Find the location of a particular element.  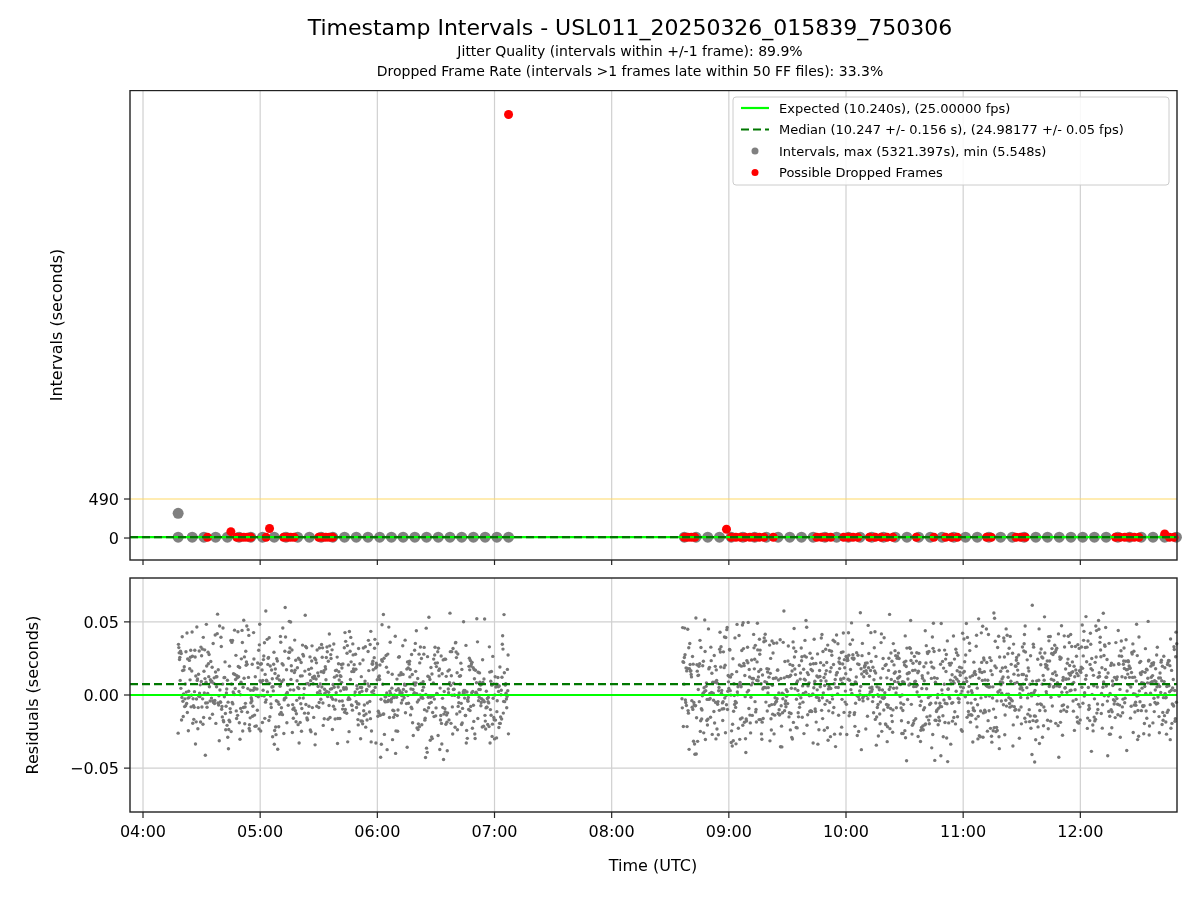

y-tick-label: 0 is located at coordinates (113, 538).